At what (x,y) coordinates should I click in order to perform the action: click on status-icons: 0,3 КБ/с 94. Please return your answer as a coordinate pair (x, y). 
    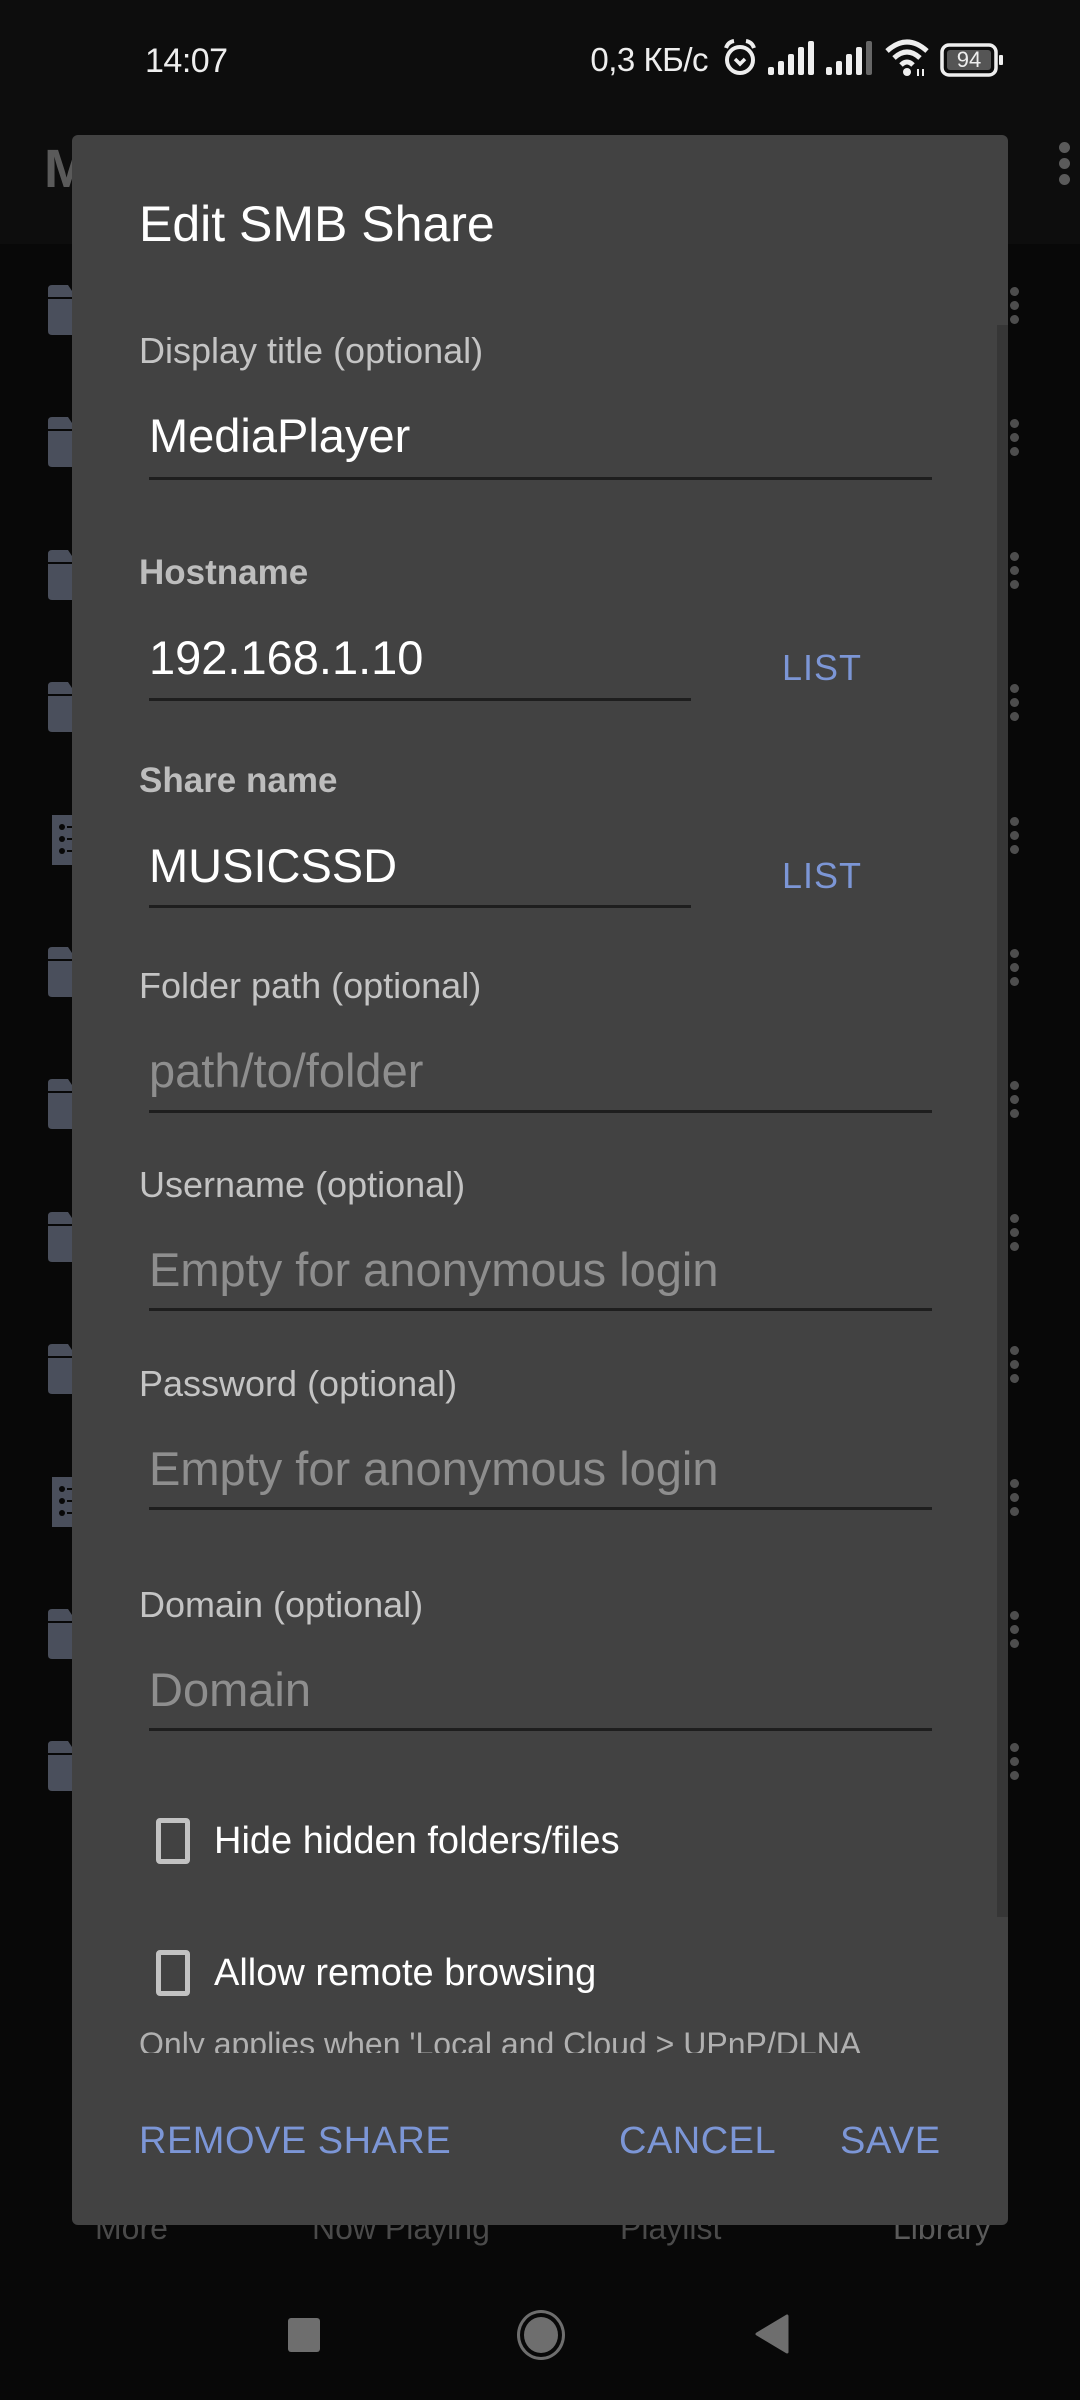
    Looking at the image, I should click on (797, 60).